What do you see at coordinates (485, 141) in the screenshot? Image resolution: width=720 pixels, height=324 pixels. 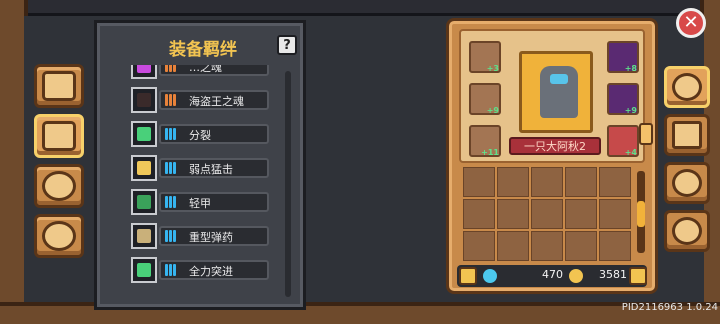 I see `equip-slot-armor: +11` at bounding box center [485, 141].